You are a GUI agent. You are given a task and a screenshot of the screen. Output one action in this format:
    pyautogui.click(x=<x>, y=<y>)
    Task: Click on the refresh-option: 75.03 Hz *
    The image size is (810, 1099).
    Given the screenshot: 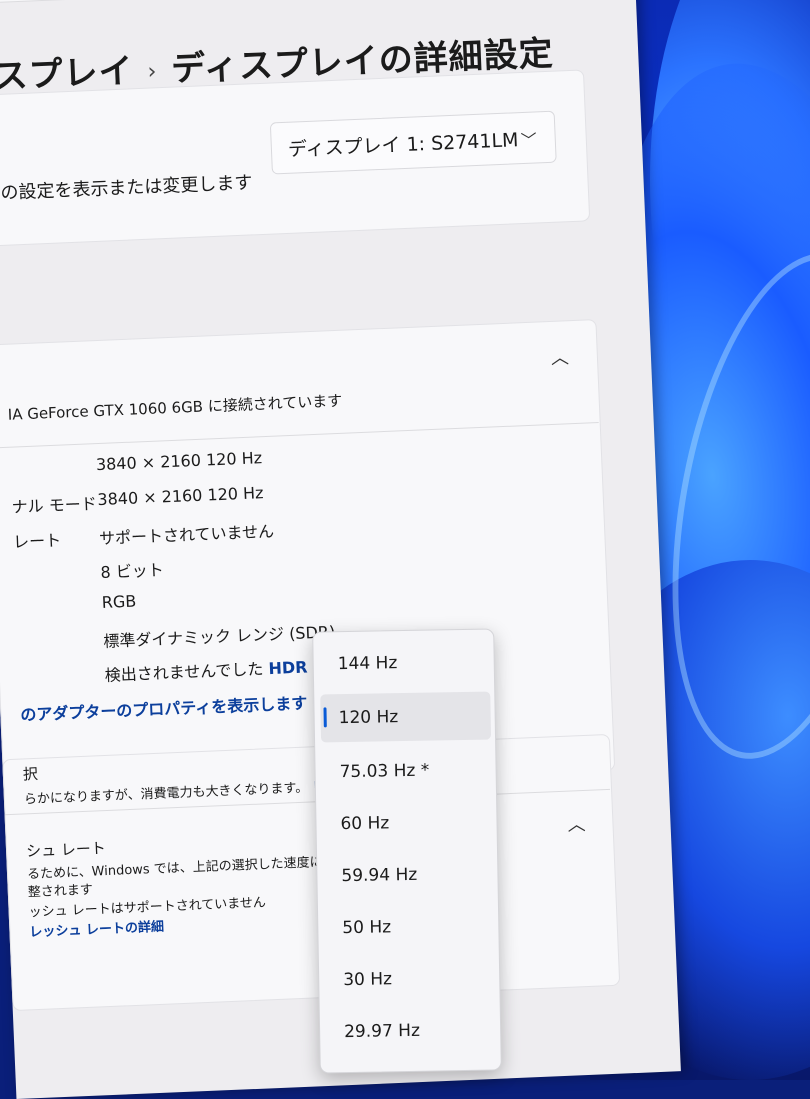 What is the action you would take?
    pyautogui.click(x=406, y=771)
    